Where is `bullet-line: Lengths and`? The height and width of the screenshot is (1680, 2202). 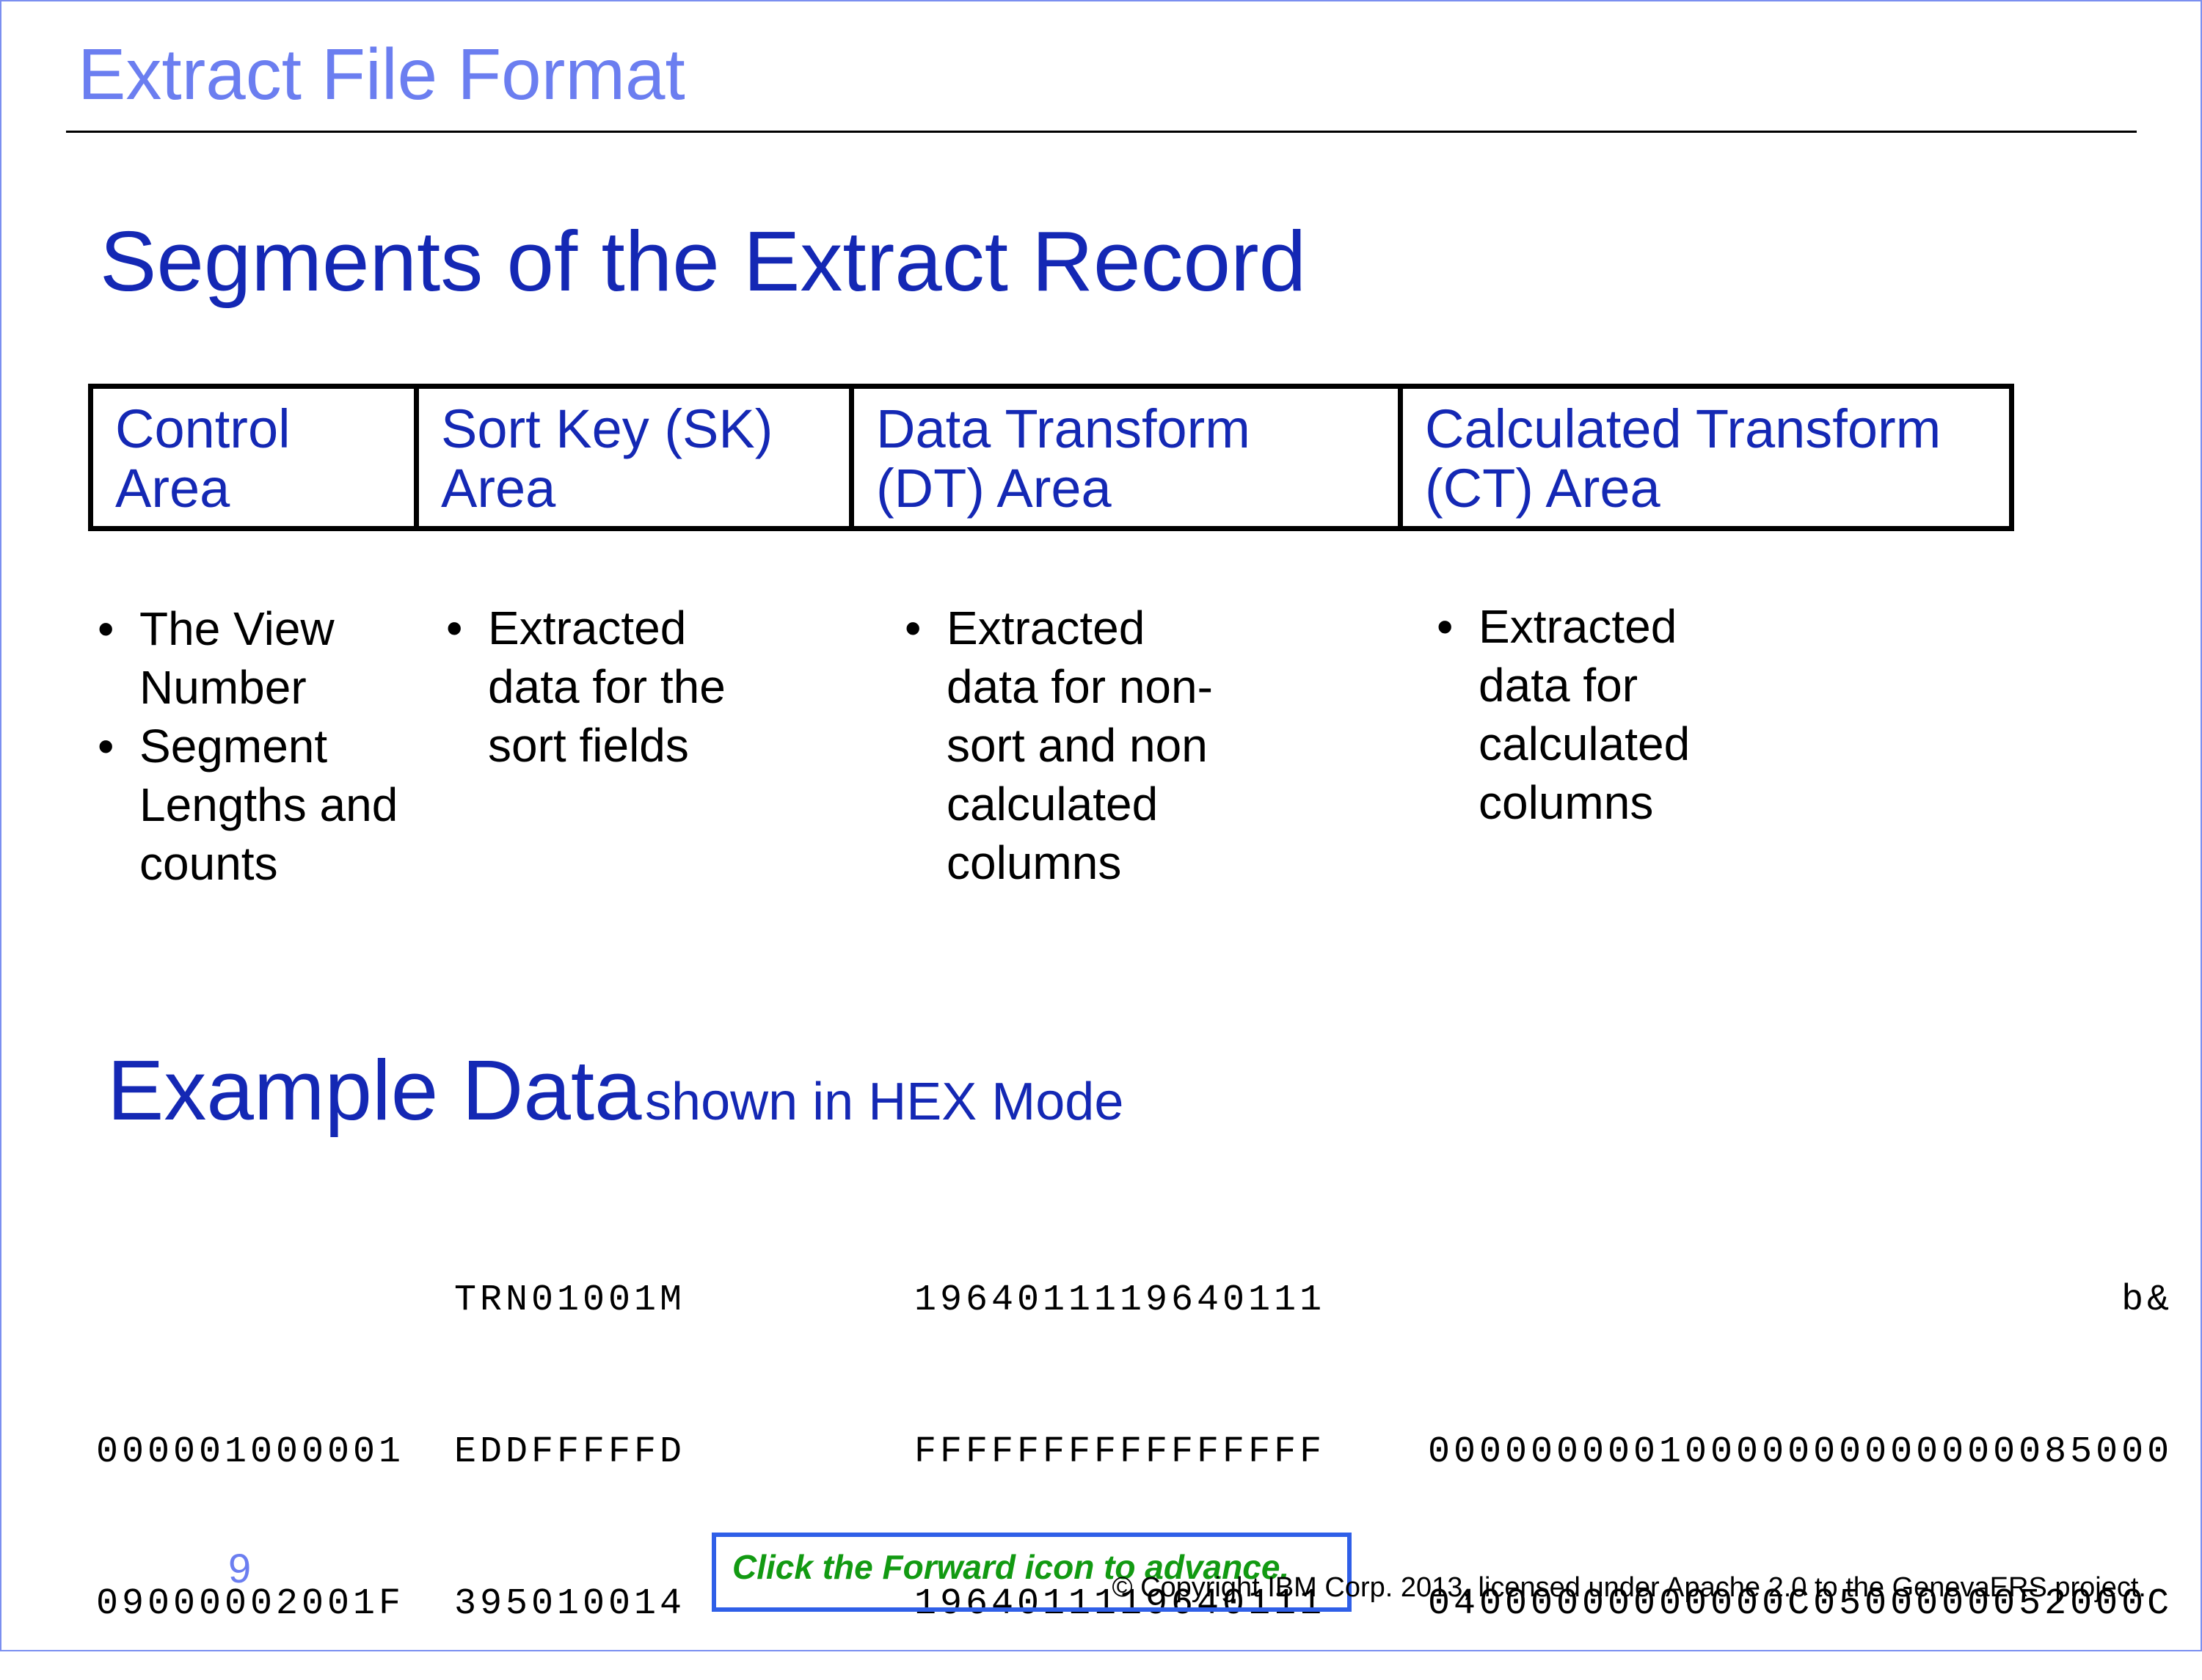
bullet-line: Lengths and is located at coordinates (269, 804).